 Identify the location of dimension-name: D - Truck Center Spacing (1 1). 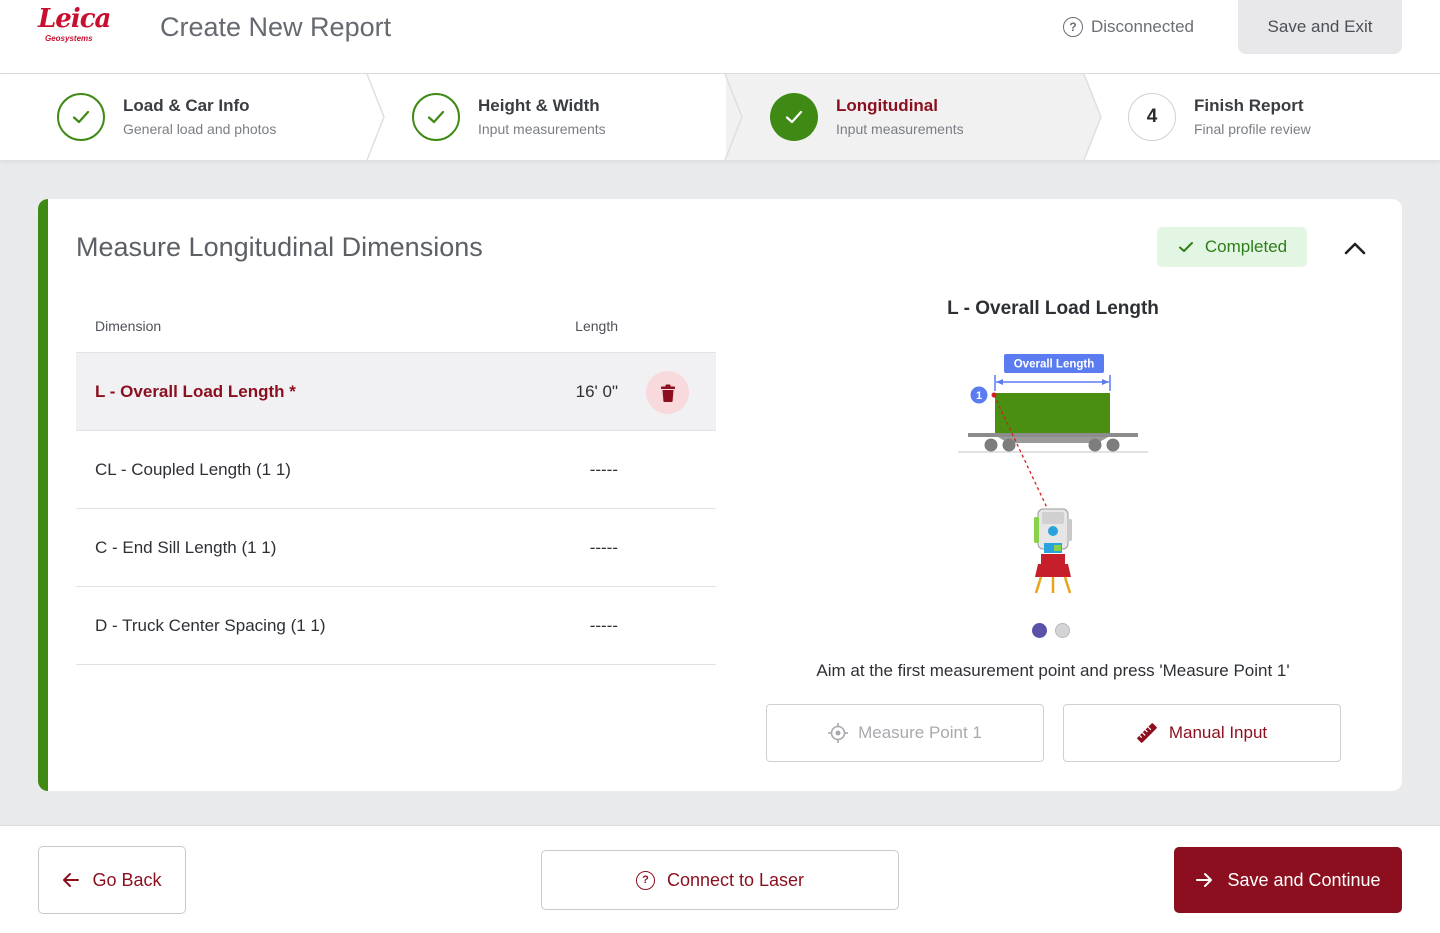
(210, 625).